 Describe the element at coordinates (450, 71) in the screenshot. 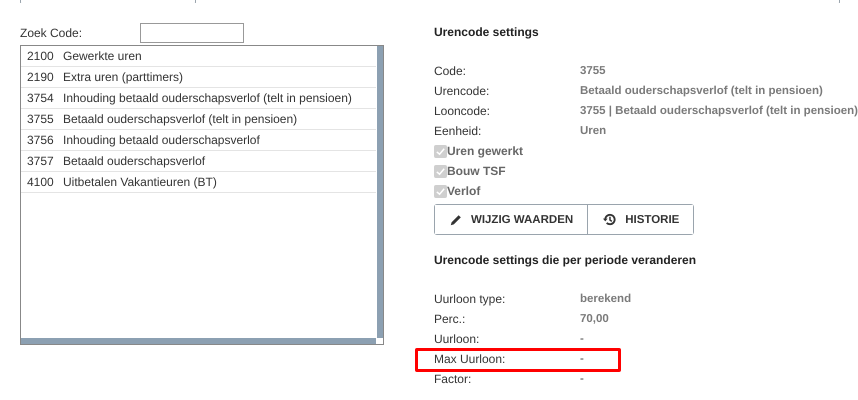

I see `field-label: Code:` at that location.